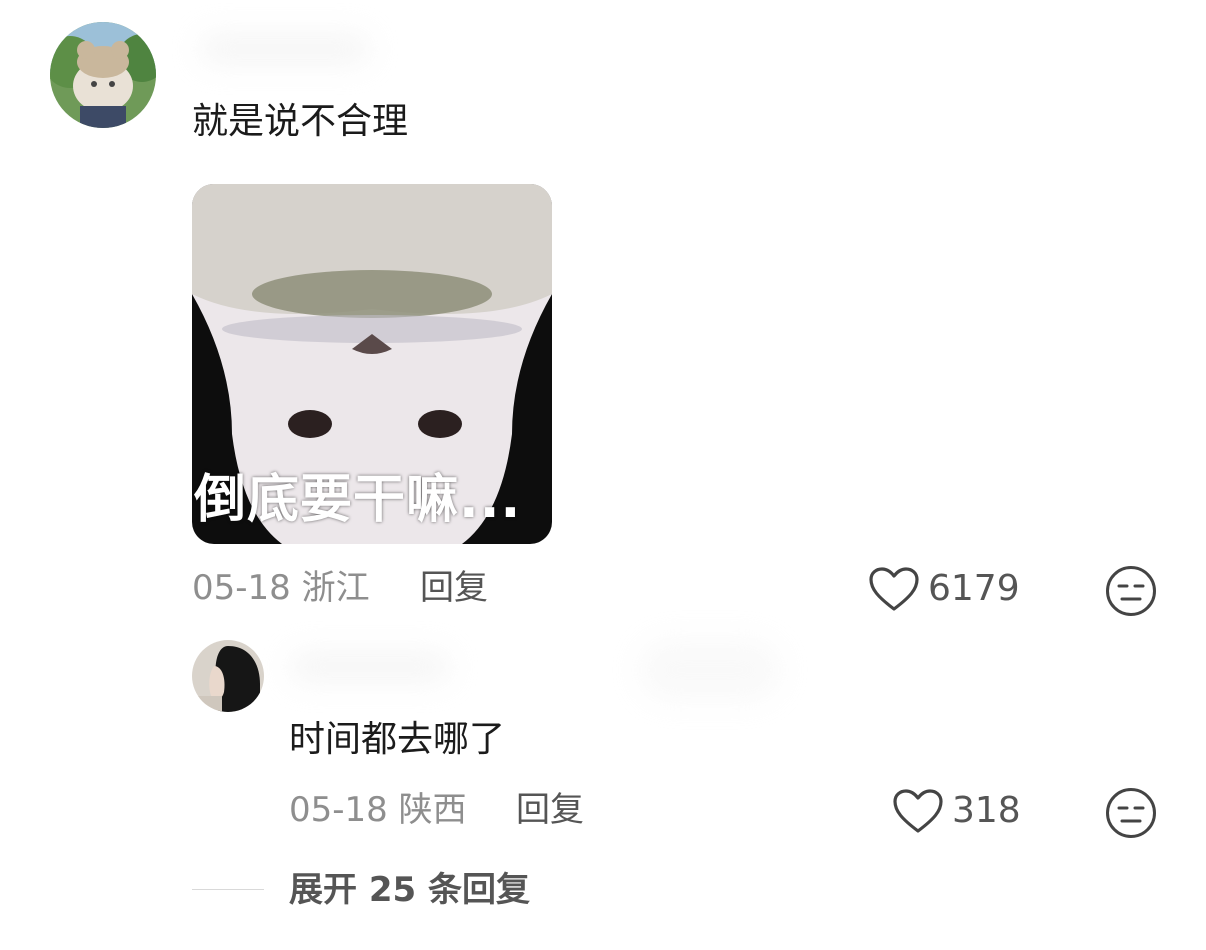  What do you see at coordinates (228, 676) in the screenshot?
I see `replier-avatar` at bounding box center [228, 676].